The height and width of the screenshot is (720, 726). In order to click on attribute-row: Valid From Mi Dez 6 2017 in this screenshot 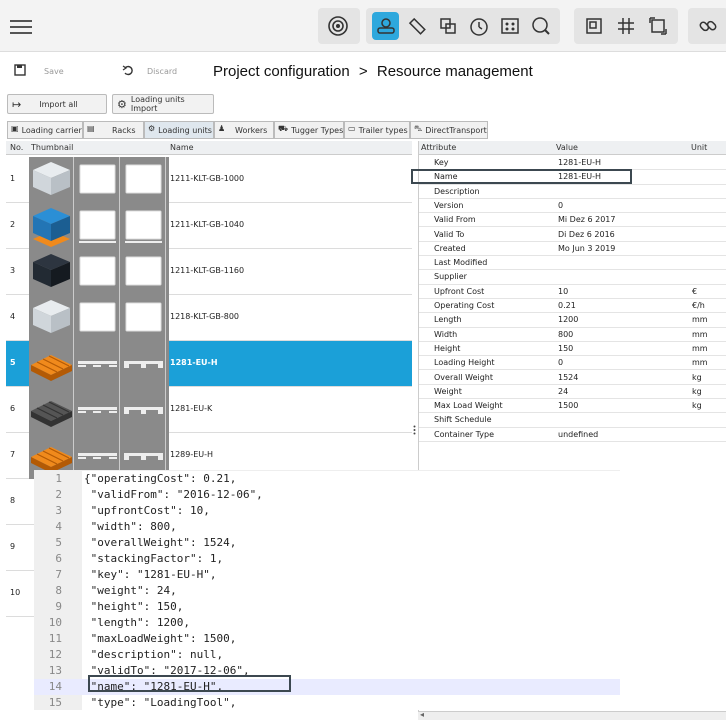, I will do `click(572, 220)`.